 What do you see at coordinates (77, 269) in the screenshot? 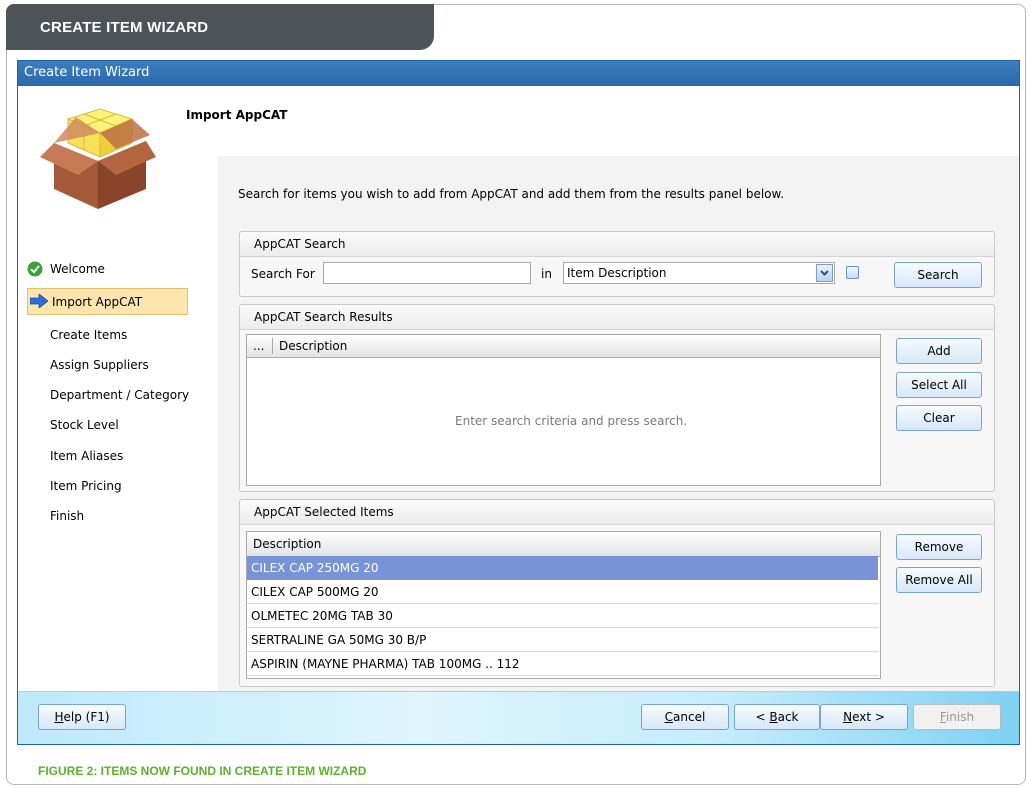
I see `step-welcome: Welcome` at bounding box center [77, 269].